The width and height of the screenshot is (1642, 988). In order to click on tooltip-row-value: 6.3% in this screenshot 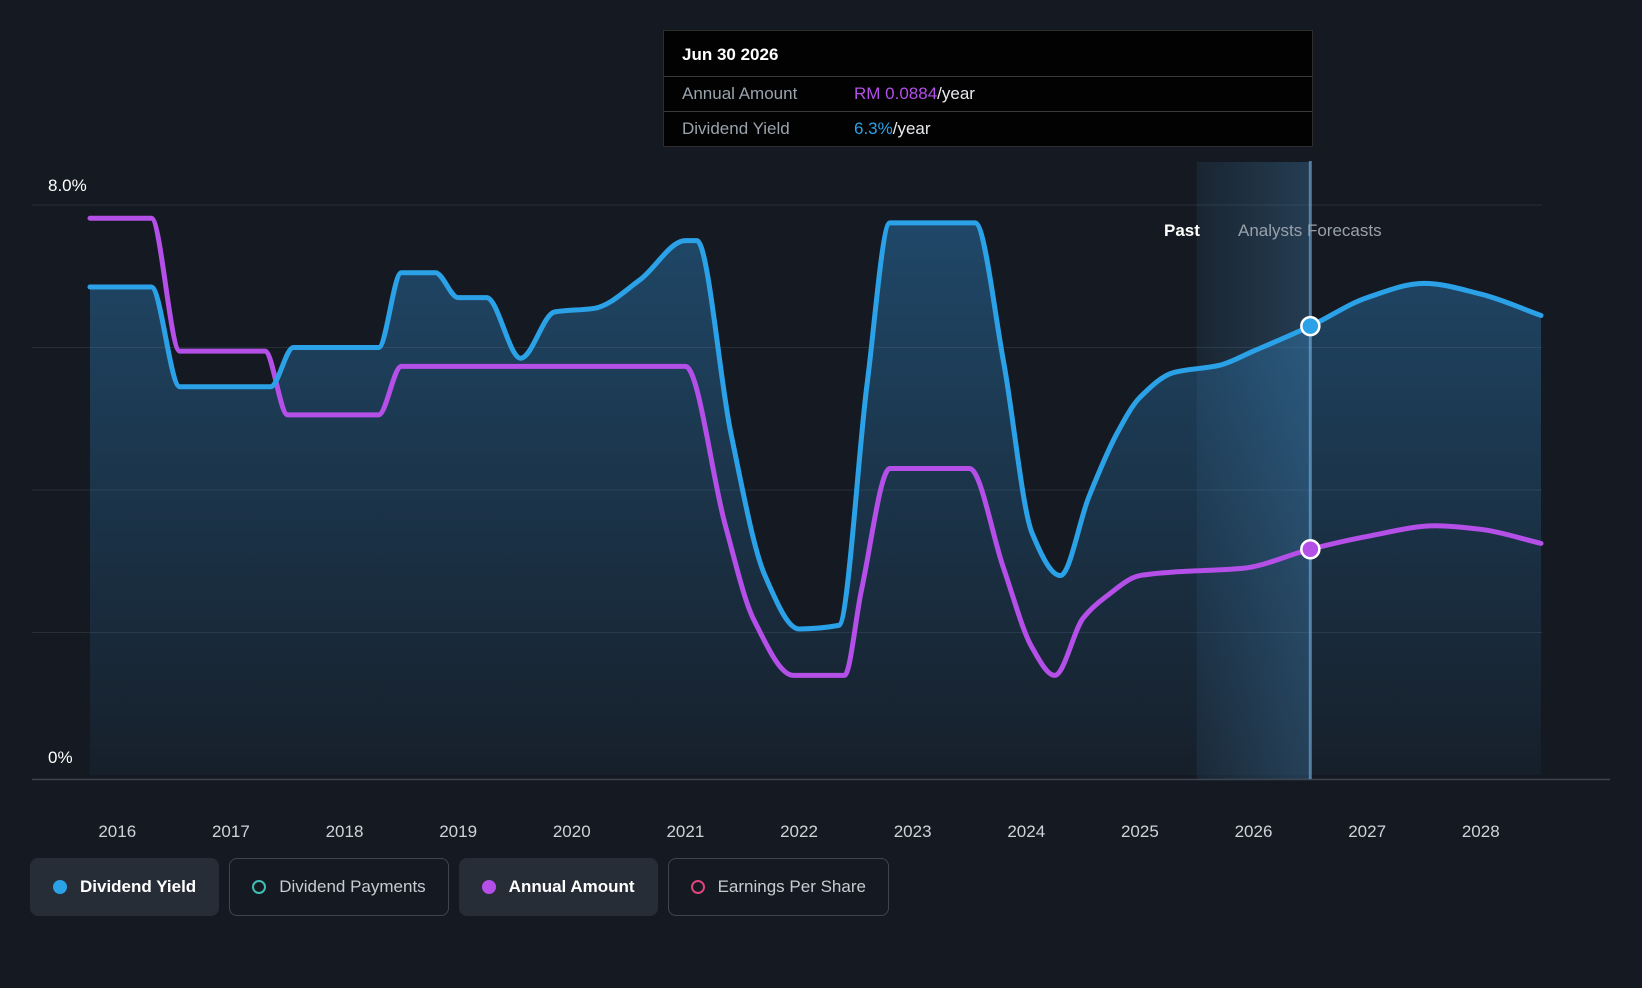, I will do `click(873, 128)`.